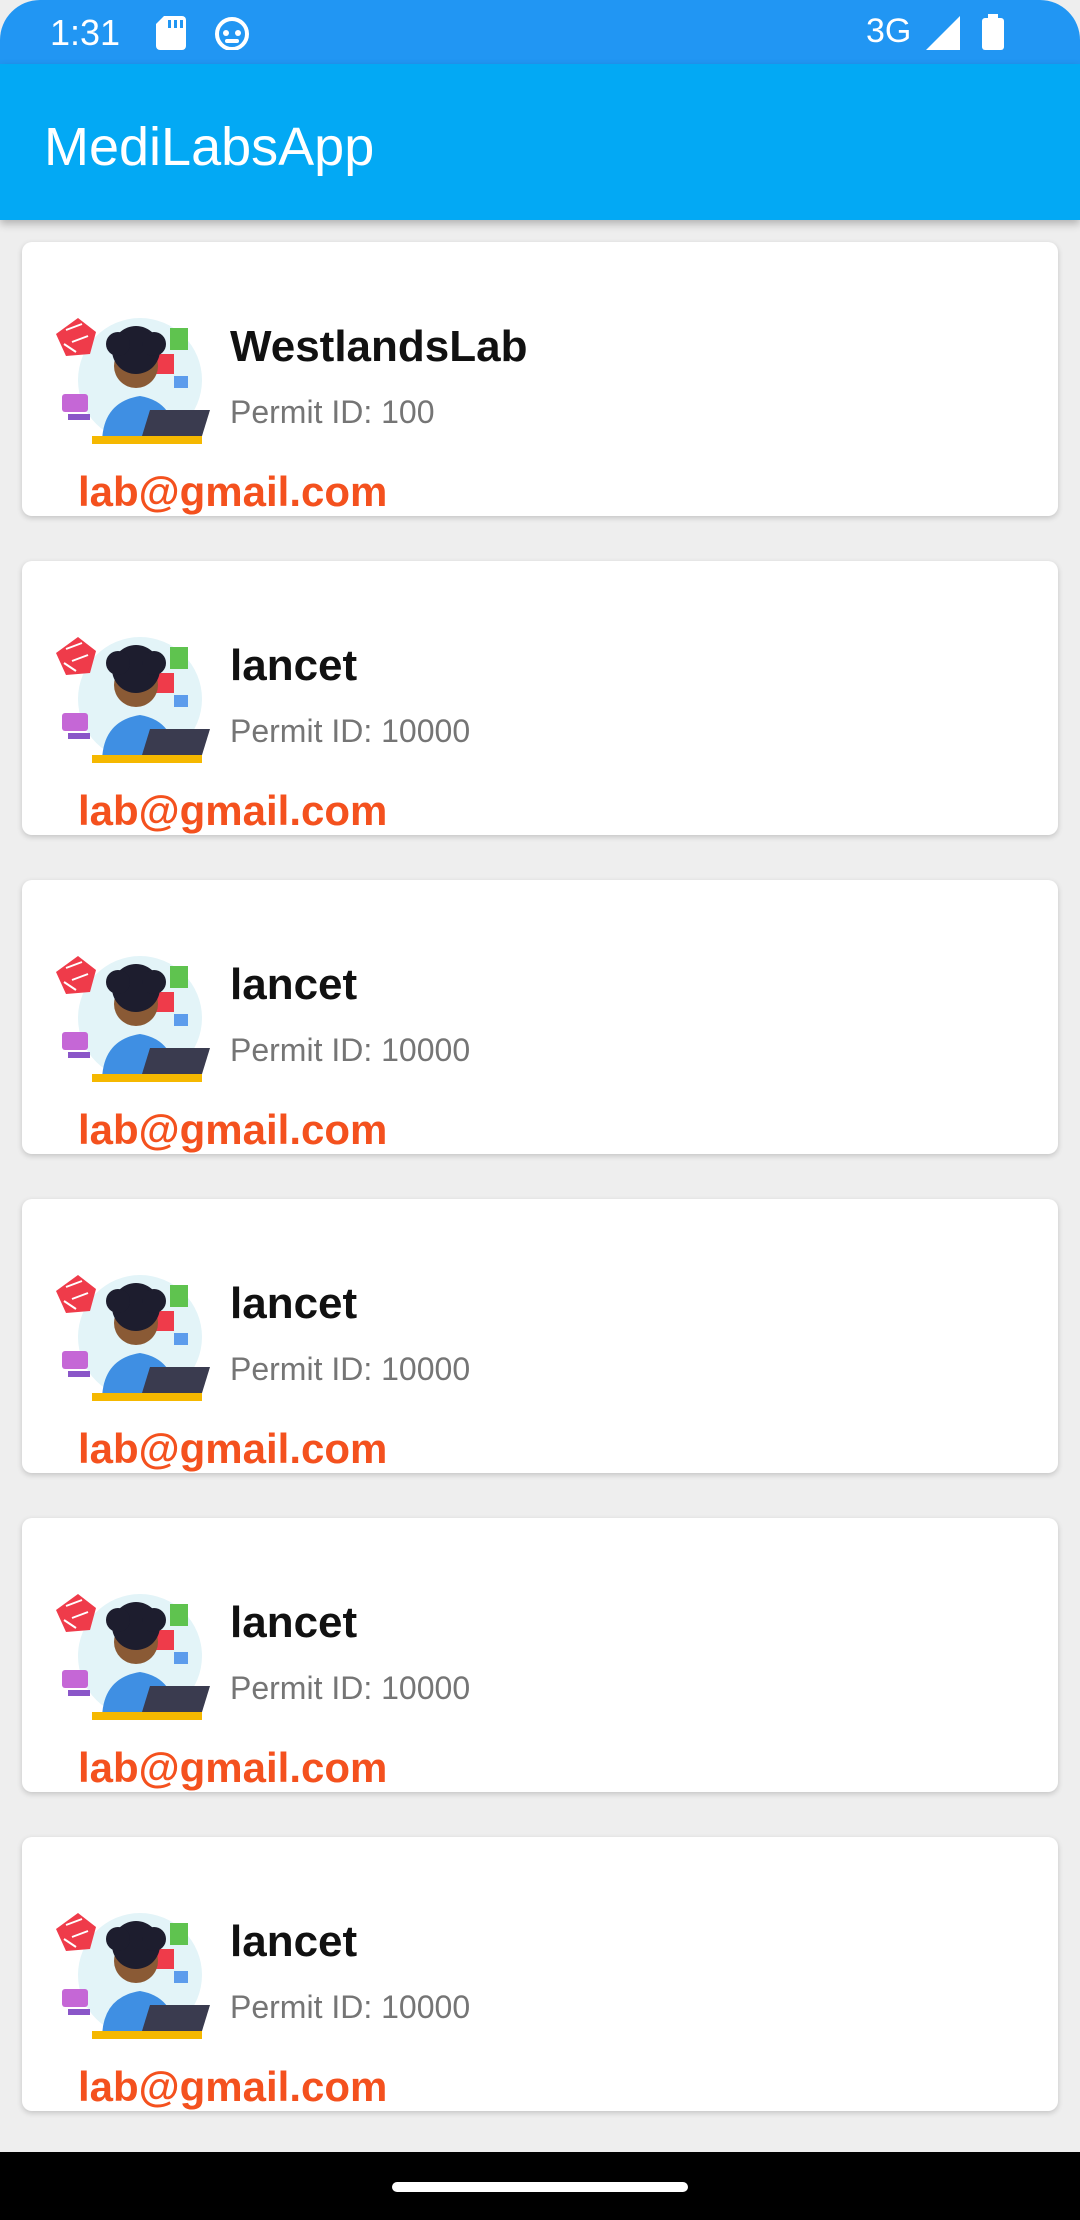  I want to click on status-bar: 1:31 3G, so click(540, 32).